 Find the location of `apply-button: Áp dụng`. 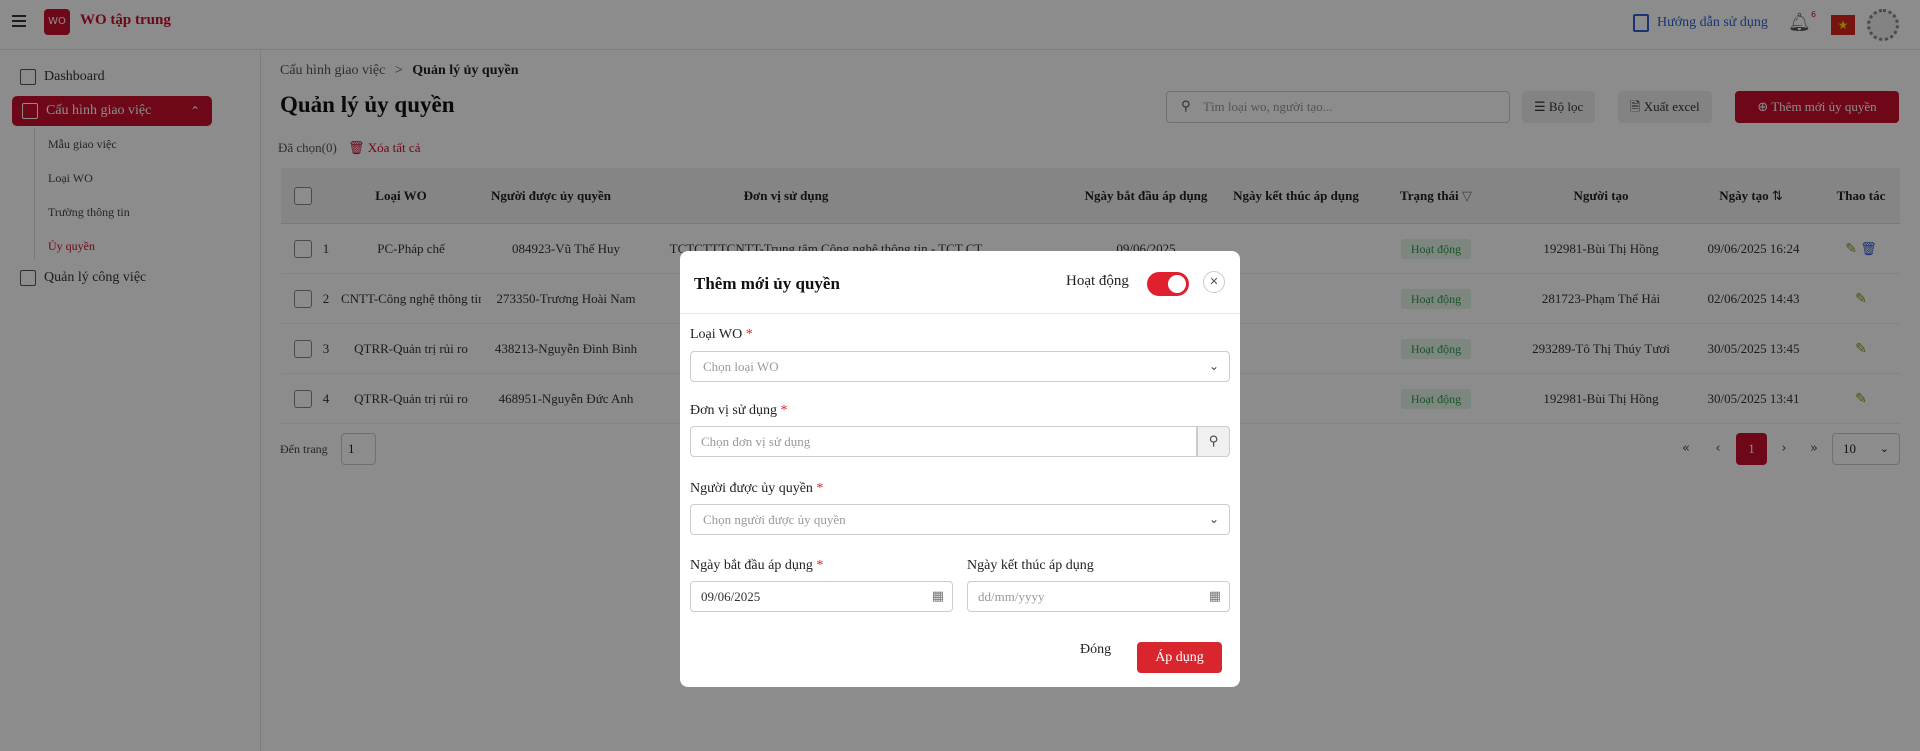

apply-button: Áp dụng is located at coordinates (1179, 657).